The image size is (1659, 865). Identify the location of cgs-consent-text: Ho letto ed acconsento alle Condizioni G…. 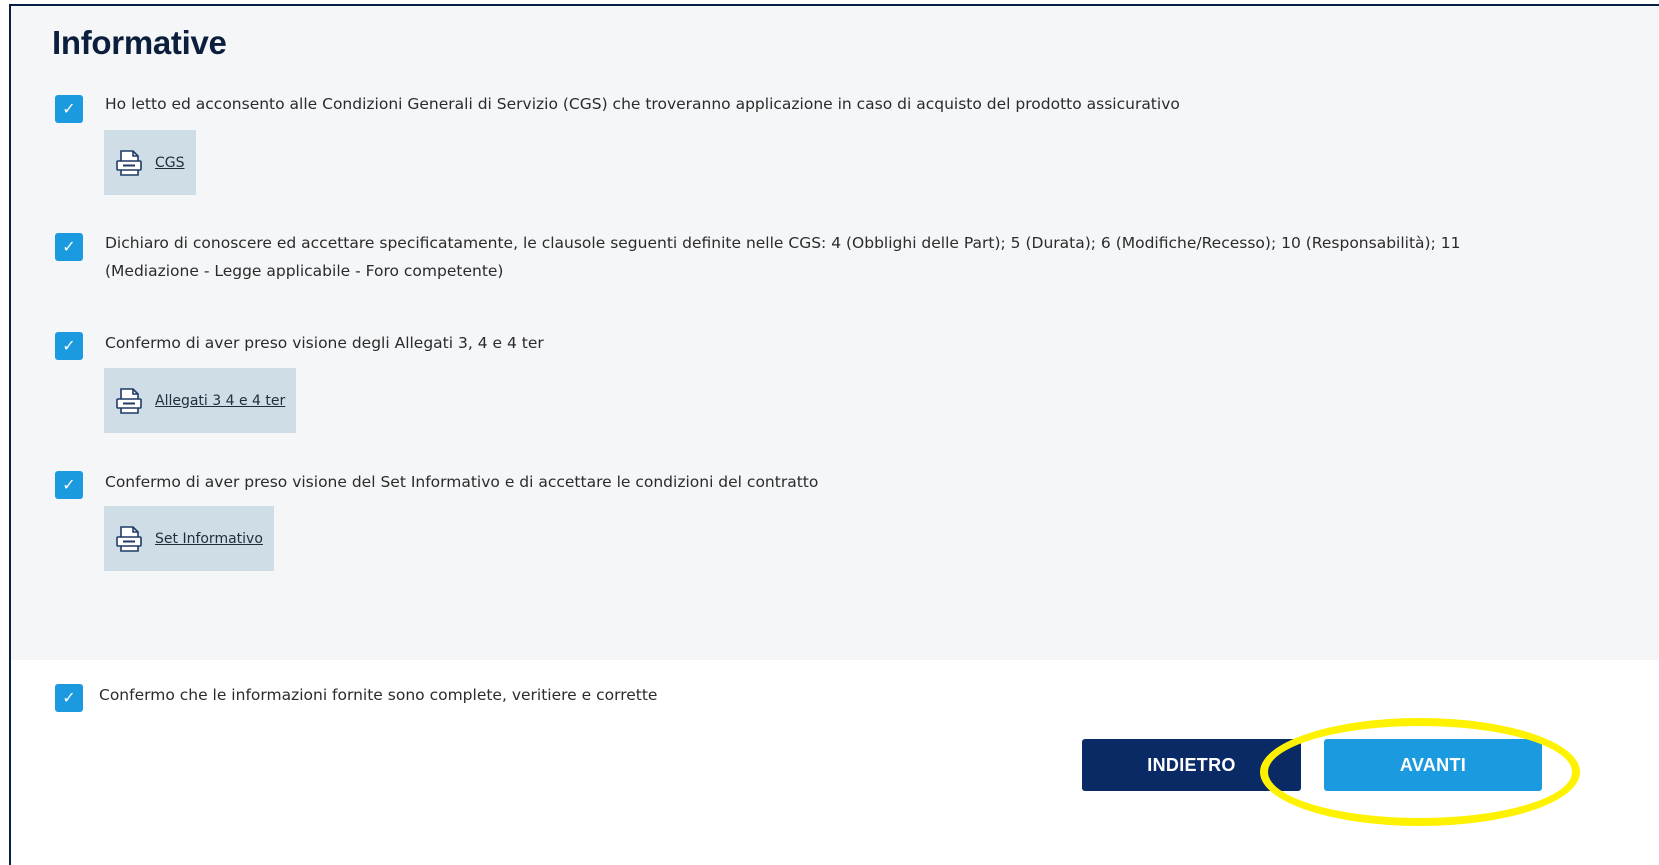
(642, 104).